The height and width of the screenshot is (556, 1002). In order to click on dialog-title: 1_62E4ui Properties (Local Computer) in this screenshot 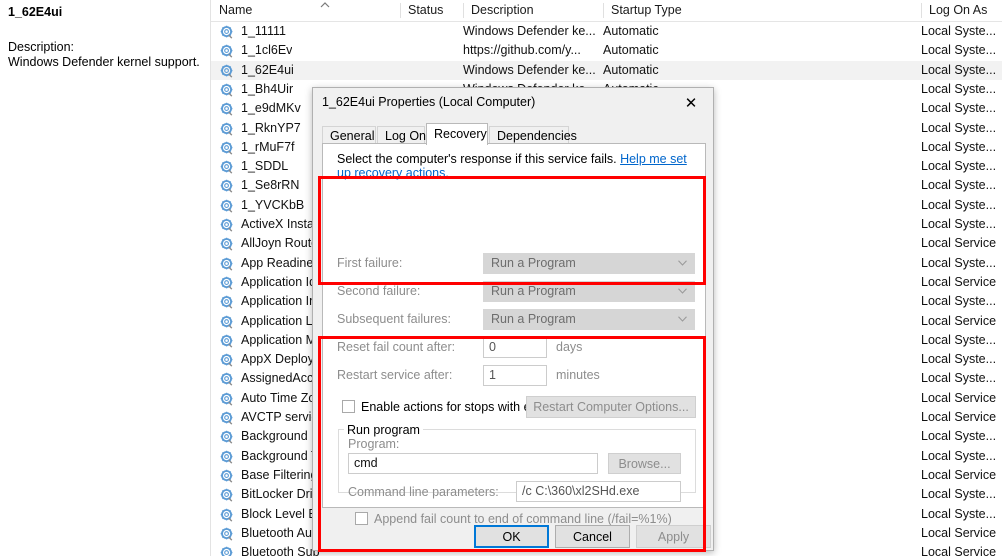, I will do `click(429, 102)`.